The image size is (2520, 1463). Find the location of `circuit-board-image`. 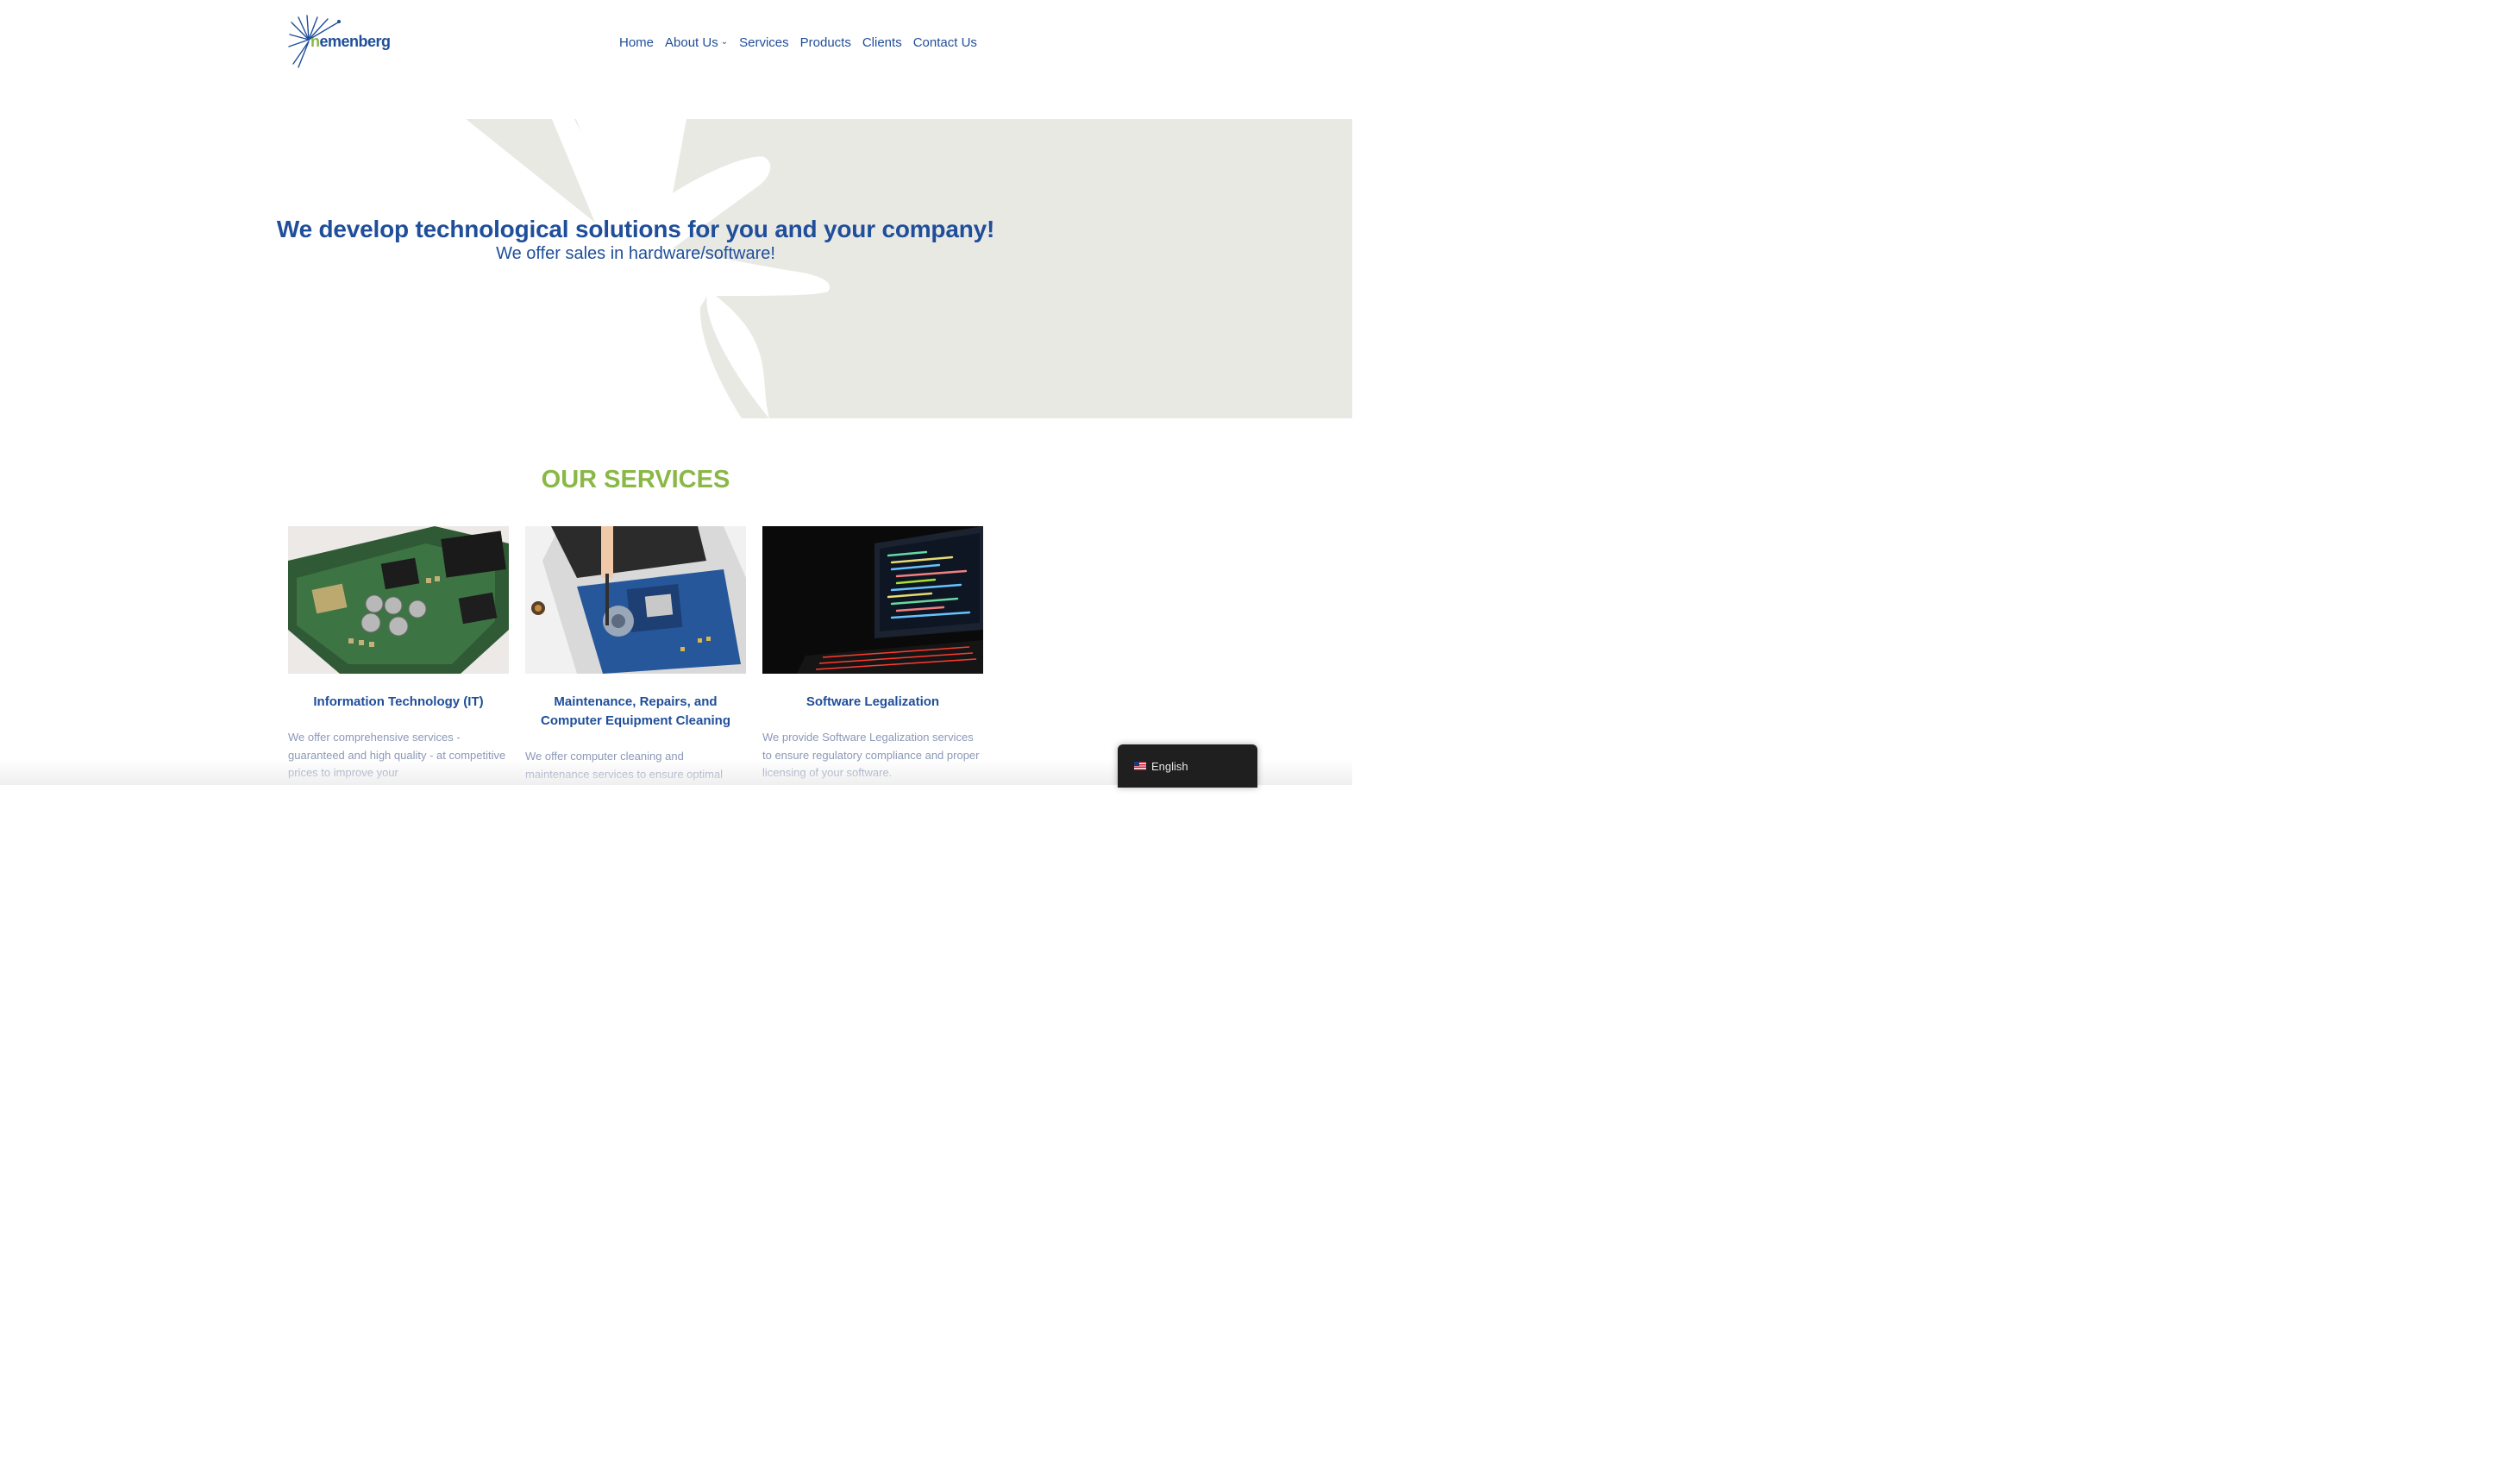

circuit-board-image is located at coordinates (399, 600).